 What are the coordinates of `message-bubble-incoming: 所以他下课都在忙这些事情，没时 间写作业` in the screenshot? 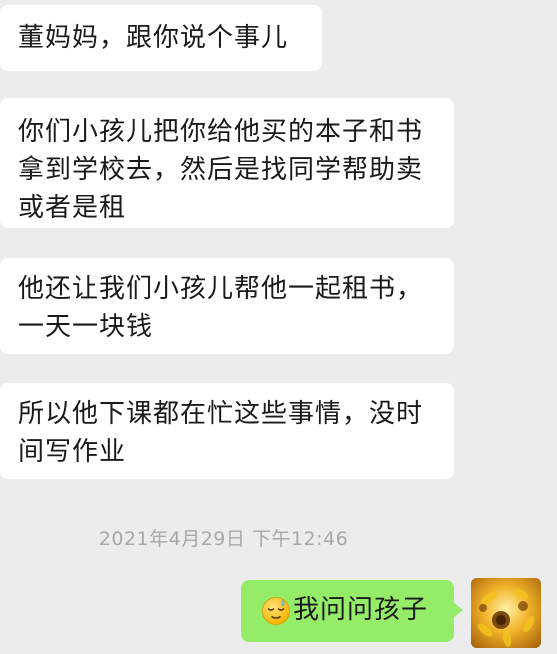 It's located at (227, 431).